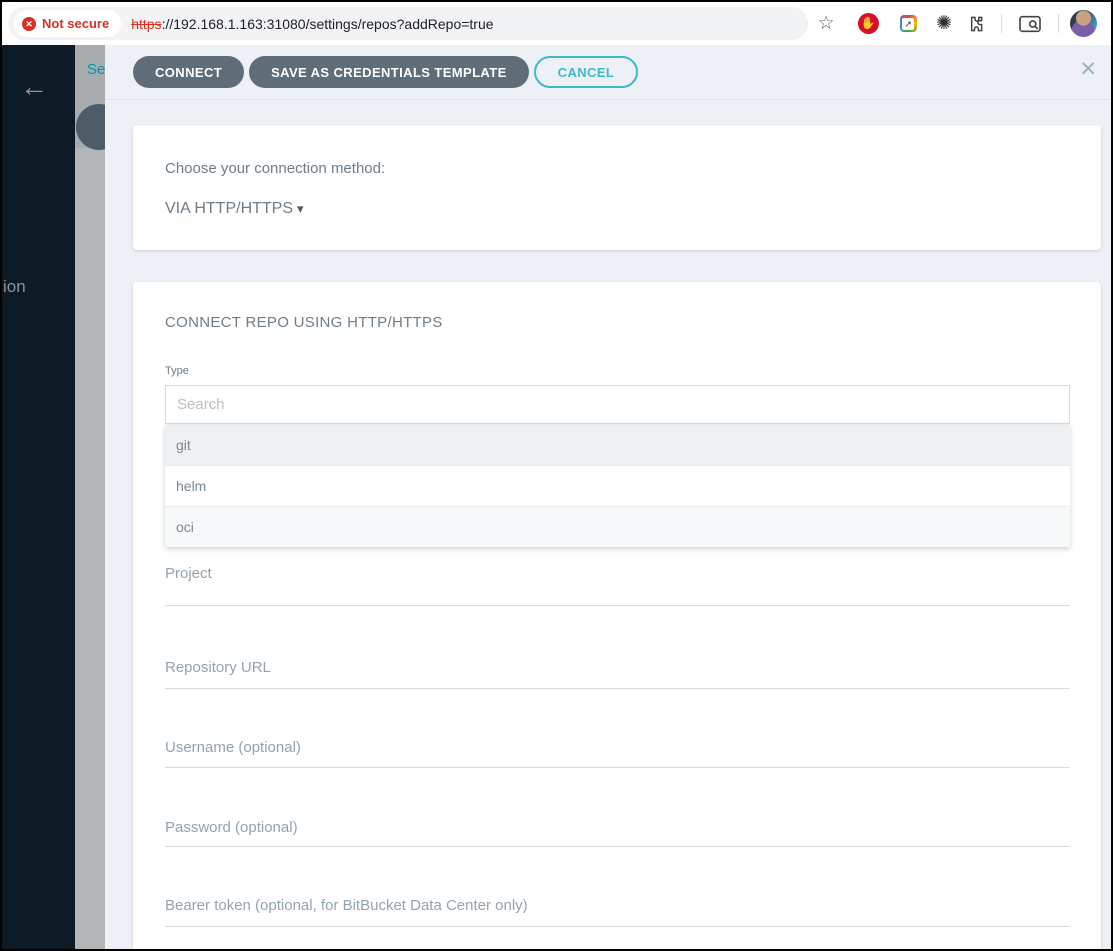 The image size is (1113, 951). What do you see at coordinates (188, 573) in the screenshot?
I see `project-field-label: Project` at bounding box center [188, 573].